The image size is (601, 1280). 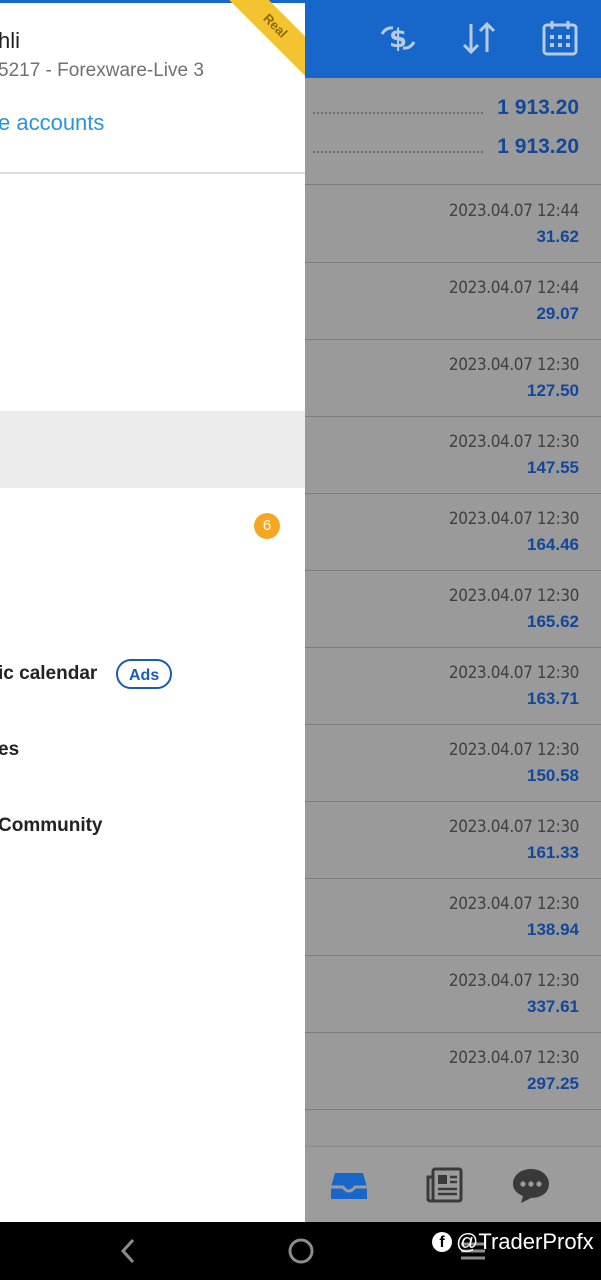 What do you see at coordinates (48, 674) in the screenshot?
I see `menu-item-economic-calendar: ic calendar` at bounding box center [48, 674].